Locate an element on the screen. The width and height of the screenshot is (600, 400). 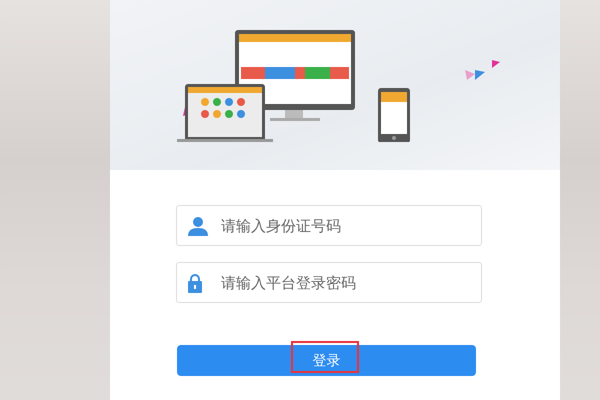
user-icon is located at coordinates (198, 226).